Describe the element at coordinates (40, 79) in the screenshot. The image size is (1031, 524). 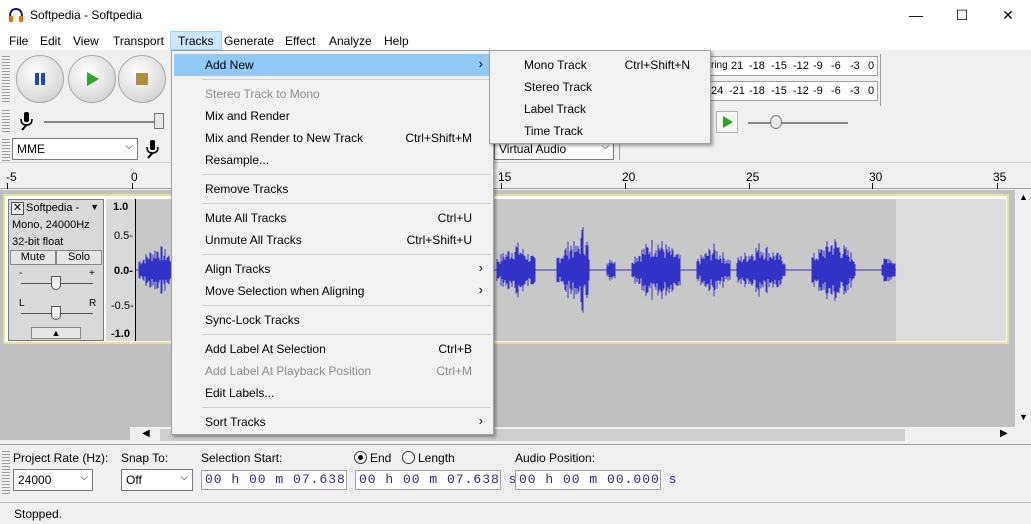
I see `pause-button` at that location.